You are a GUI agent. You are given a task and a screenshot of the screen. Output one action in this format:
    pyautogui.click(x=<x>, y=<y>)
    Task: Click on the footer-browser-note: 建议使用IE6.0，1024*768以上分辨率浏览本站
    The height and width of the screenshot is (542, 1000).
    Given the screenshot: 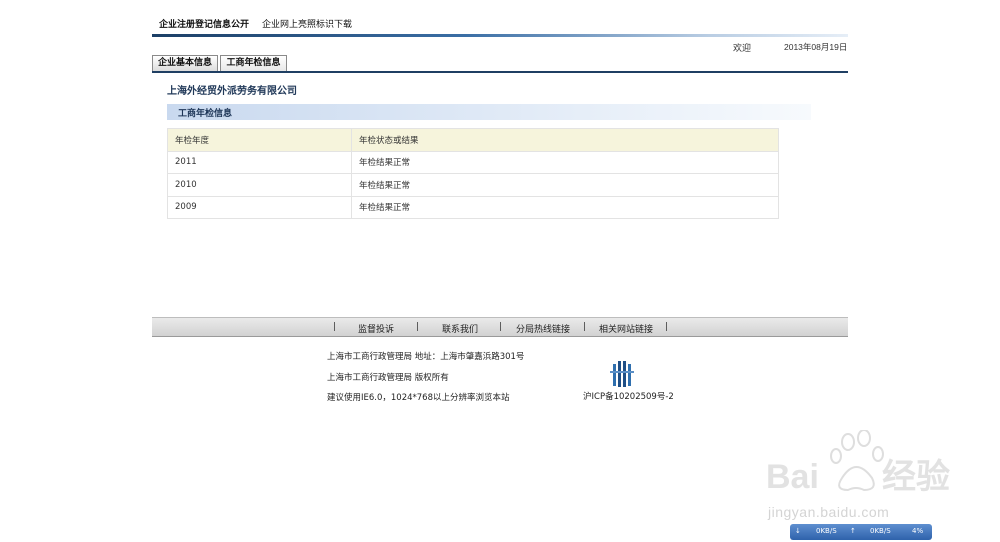 What is the action you would take?
    pyautogui.click(x=418, y=398)
    